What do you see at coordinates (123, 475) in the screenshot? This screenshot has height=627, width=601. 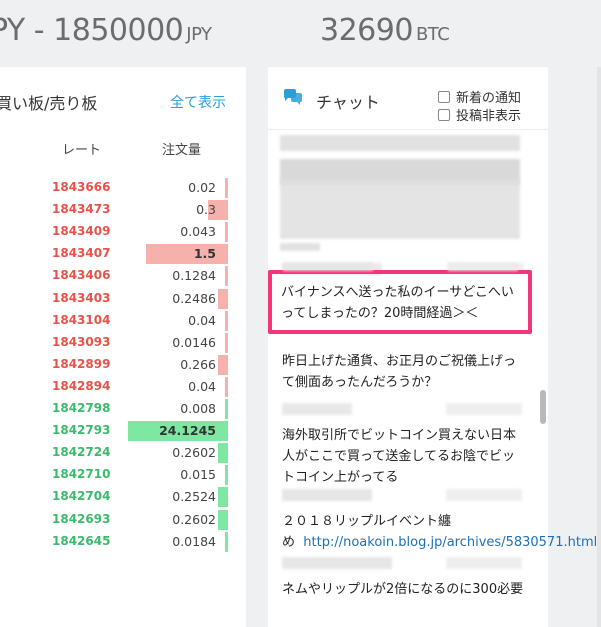 I see `order-book-row: 1842710 0.015` at bounding box center [123, 475].